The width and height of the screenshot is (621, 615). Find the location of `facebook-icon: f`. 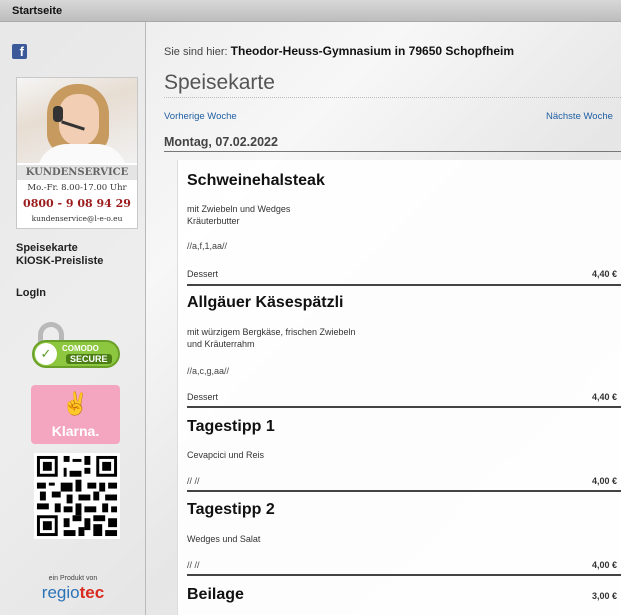

facebook-icon: f is located at coordinates (19, 51).